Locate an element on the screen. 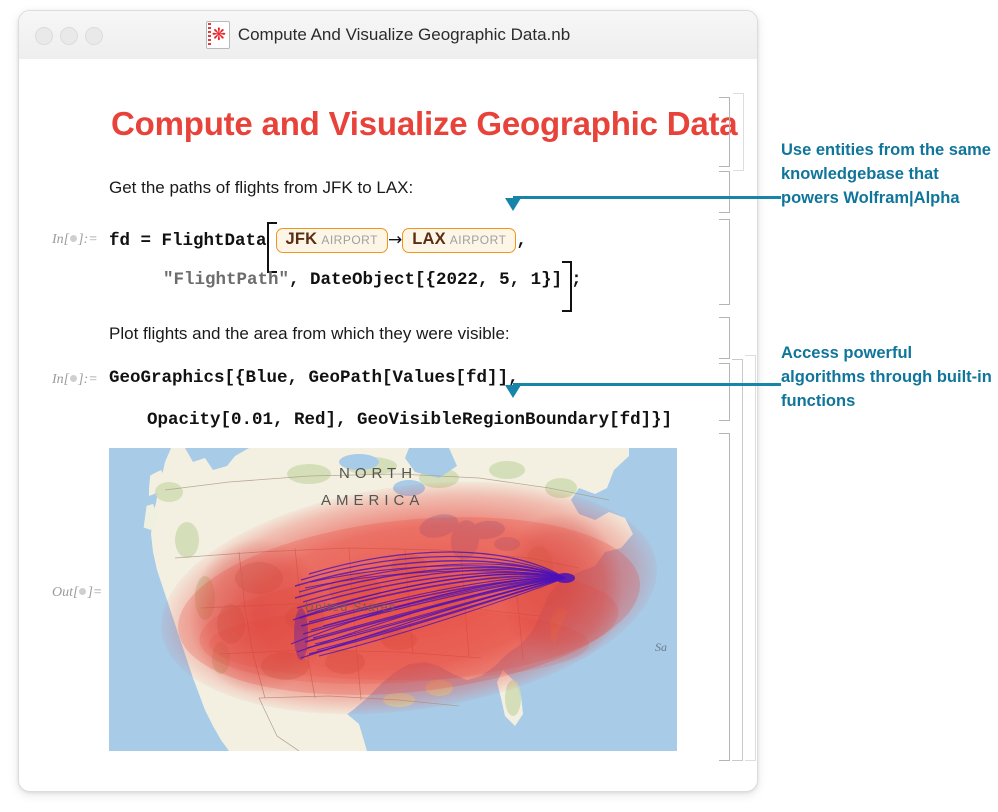 The image size is (998, 812). window-title: Compute And Visualize Geographic Data.nb is located at coordinates (404, 34).